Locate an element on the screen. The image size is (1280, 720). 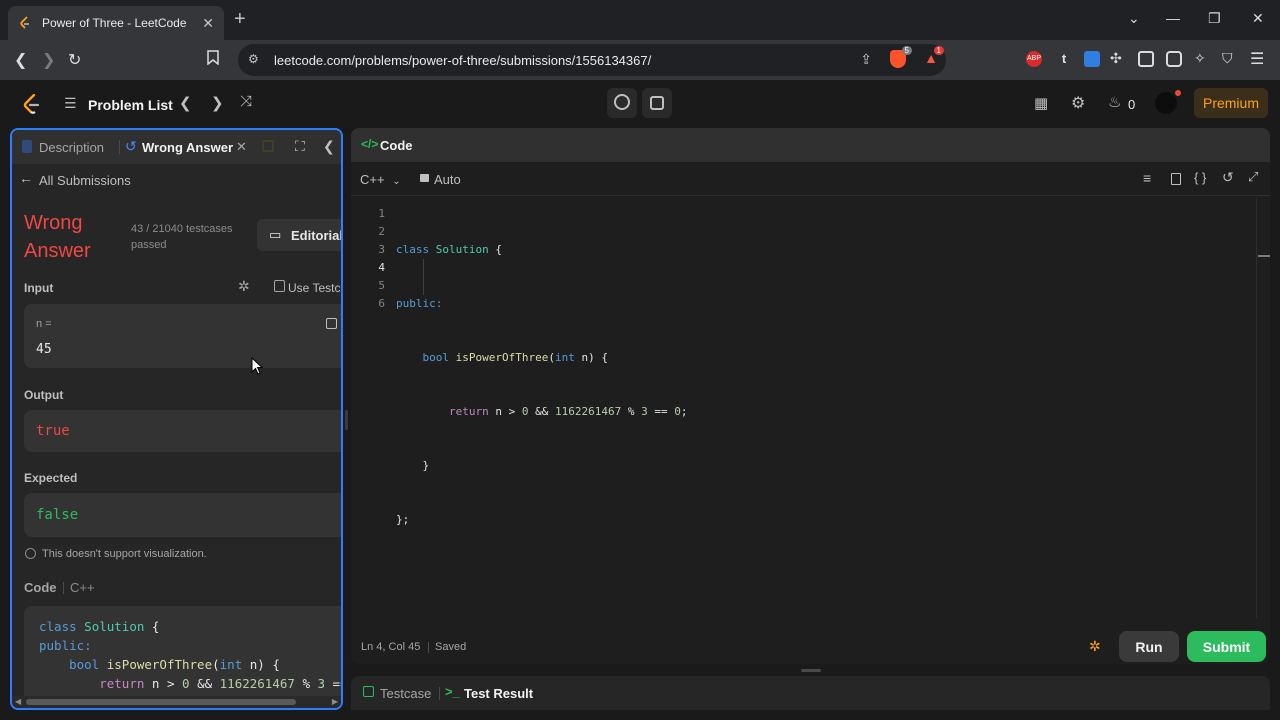
input-var-name: n = is located at coordinates (44, 324).